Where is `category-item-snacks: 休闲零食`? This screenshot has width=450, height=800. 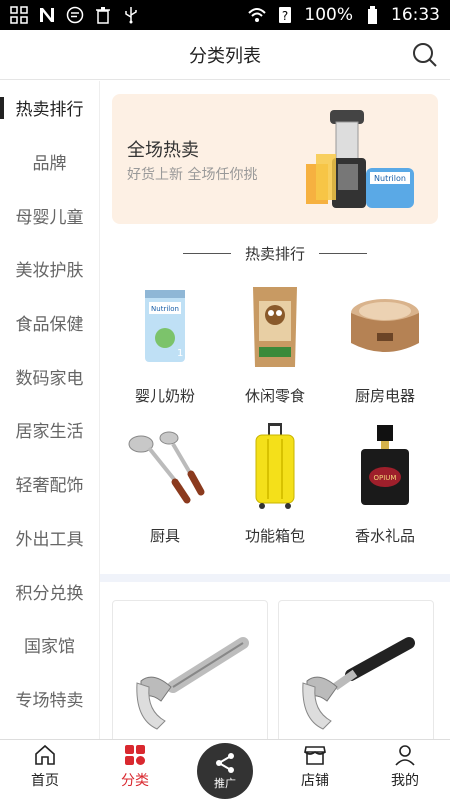
category-item-snacks: 休闲零食 is located at coordinates (275, 346).